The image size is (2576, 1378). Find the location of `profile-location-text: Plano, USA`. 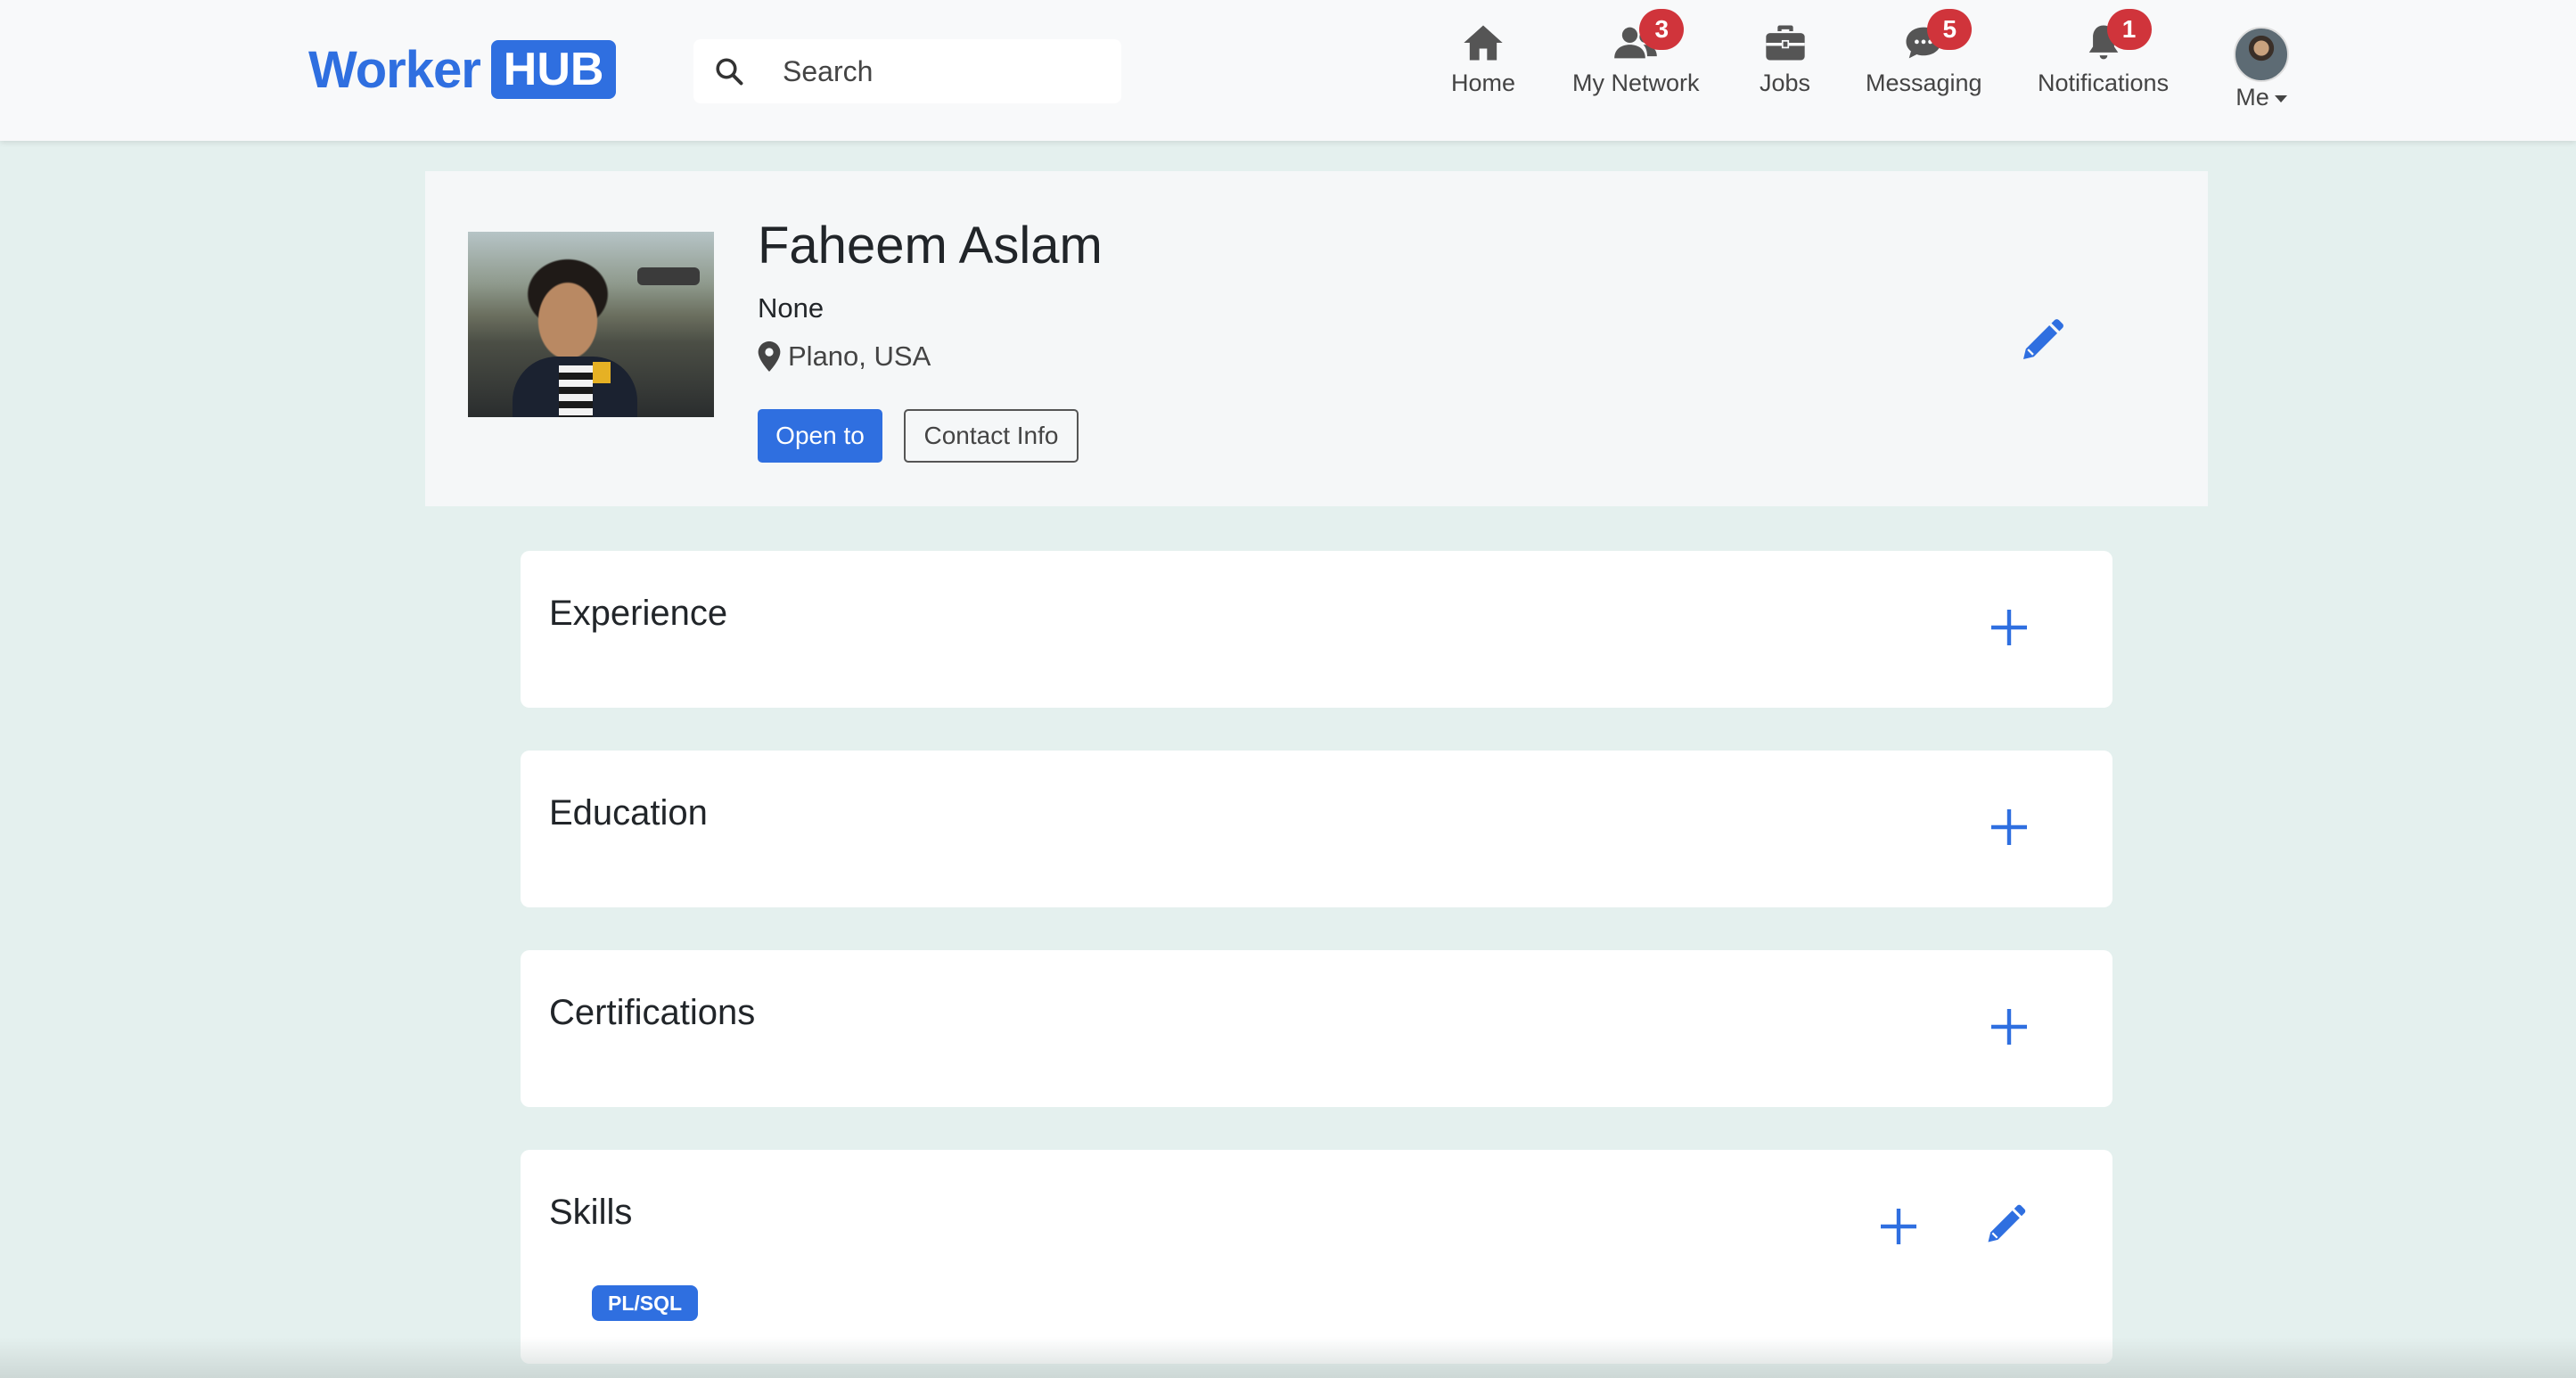

profile-location-text: Plano, USA is located at coordinates (859, 356).